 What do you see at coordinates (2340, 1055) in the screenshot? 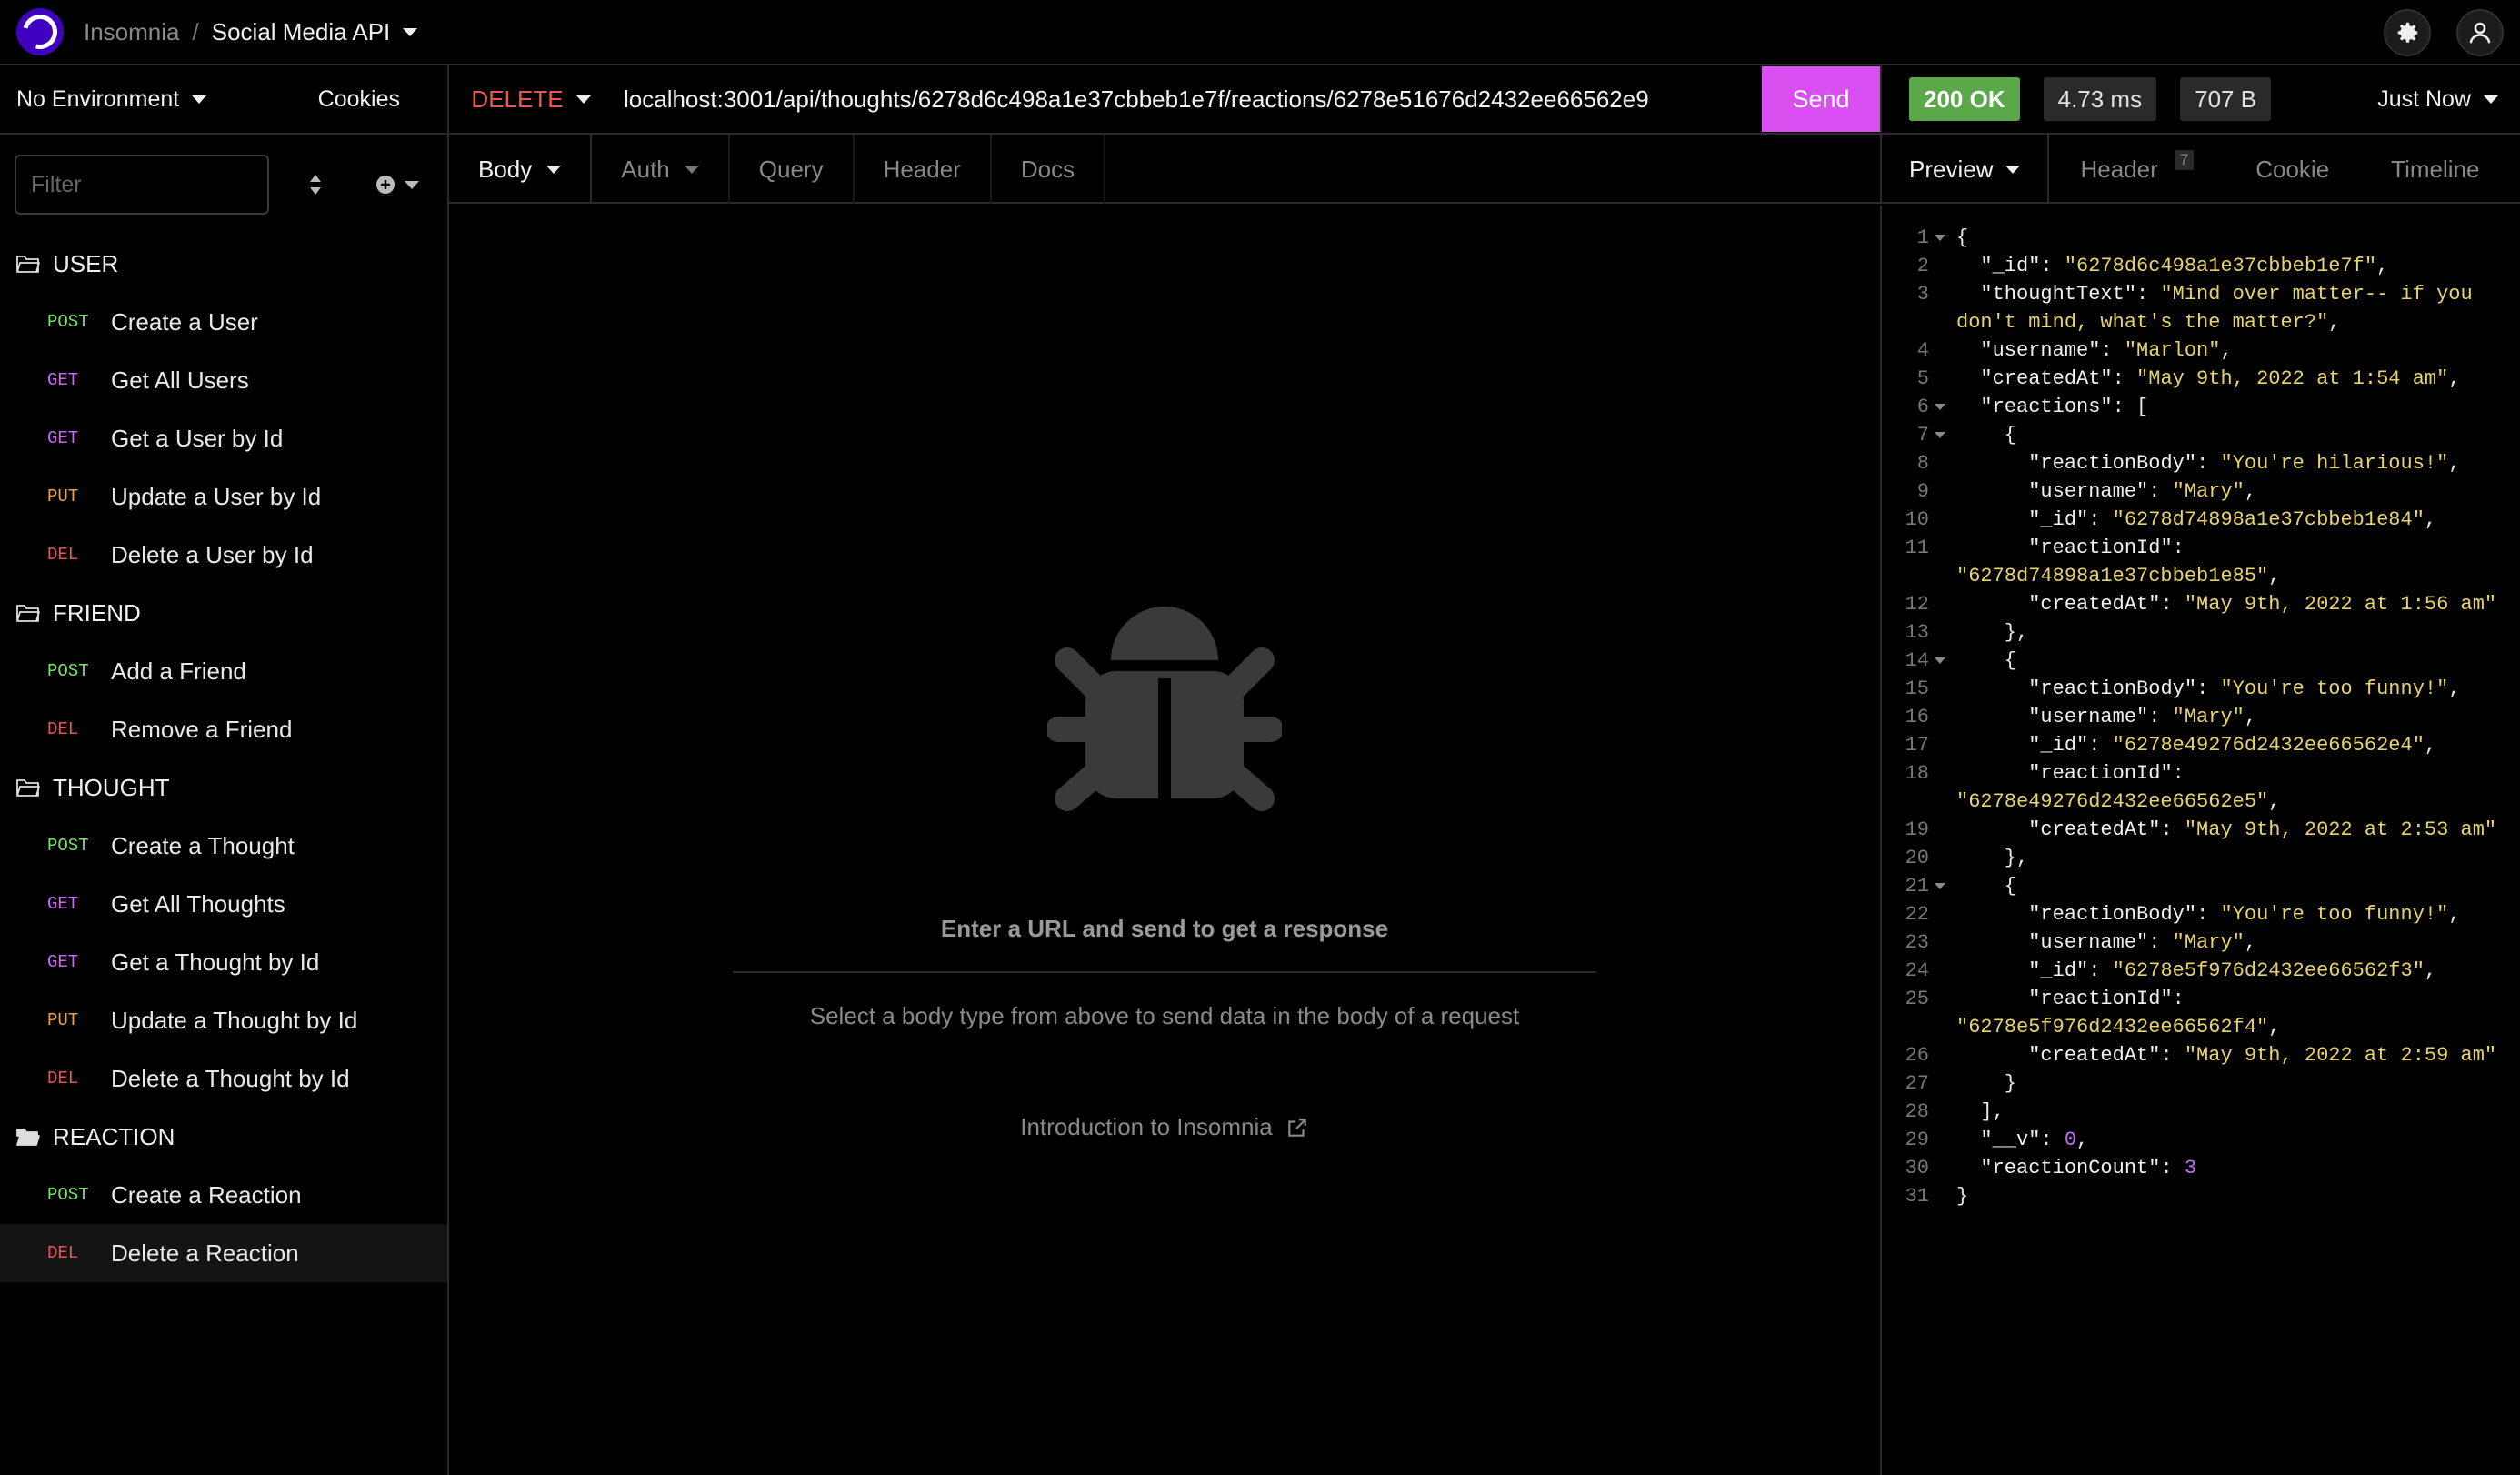
I see `code-token: "May 9th, 2022 at 2:59 am"` at bounding box center [2340, 1055].